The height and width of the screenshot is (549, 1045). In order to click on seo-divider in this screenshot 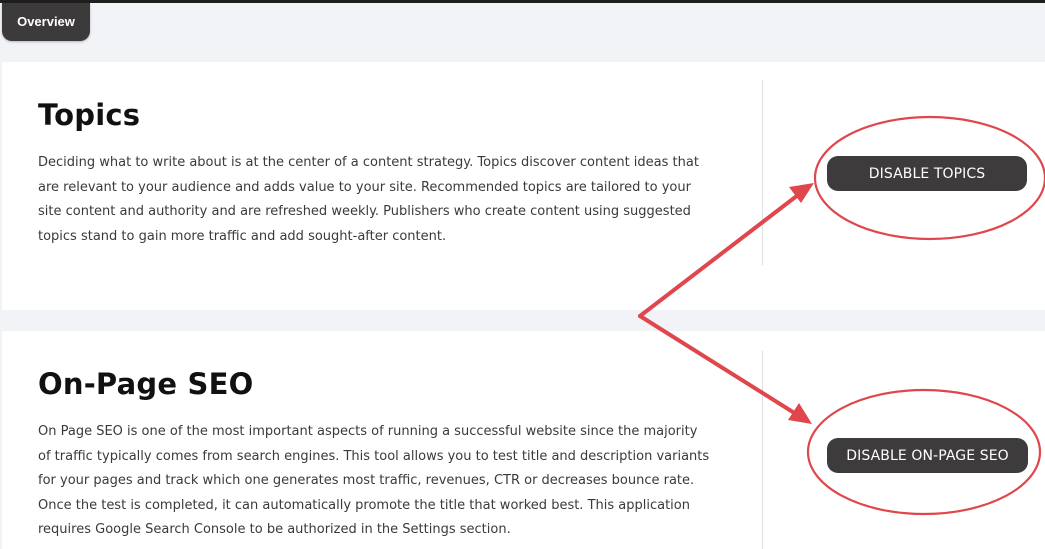, I will do `click(762, 450)`.